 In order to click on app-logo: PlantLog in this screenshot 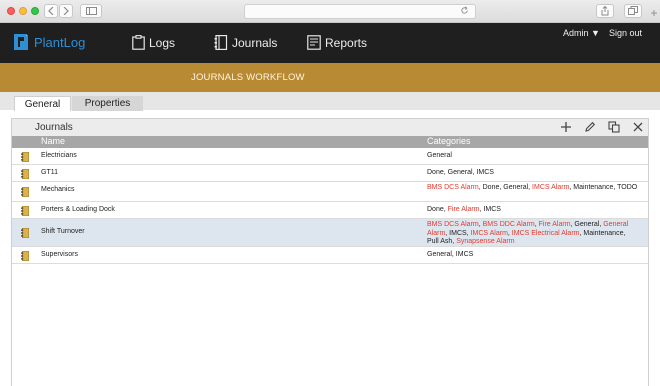, I will do `click(48, 42)`.